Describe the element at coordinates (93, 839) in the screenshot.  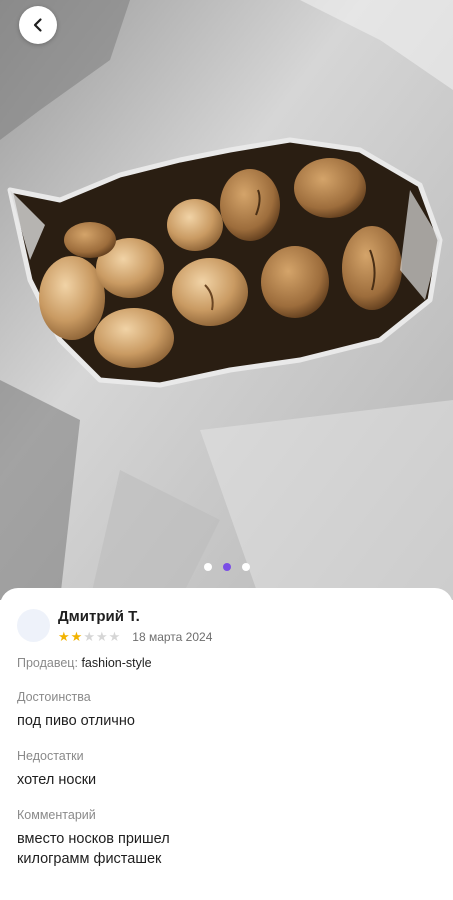
I see `comment-text-line1: вместо носков пришел` at that location.